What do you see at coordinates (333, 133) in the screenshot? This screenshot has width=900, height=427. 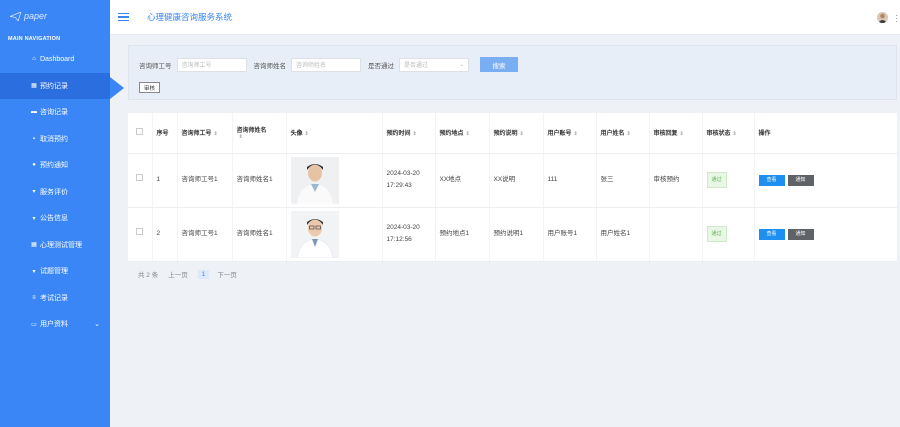 I see `col-avatar: 头像 ⇕` at bounding box center [333, 133].